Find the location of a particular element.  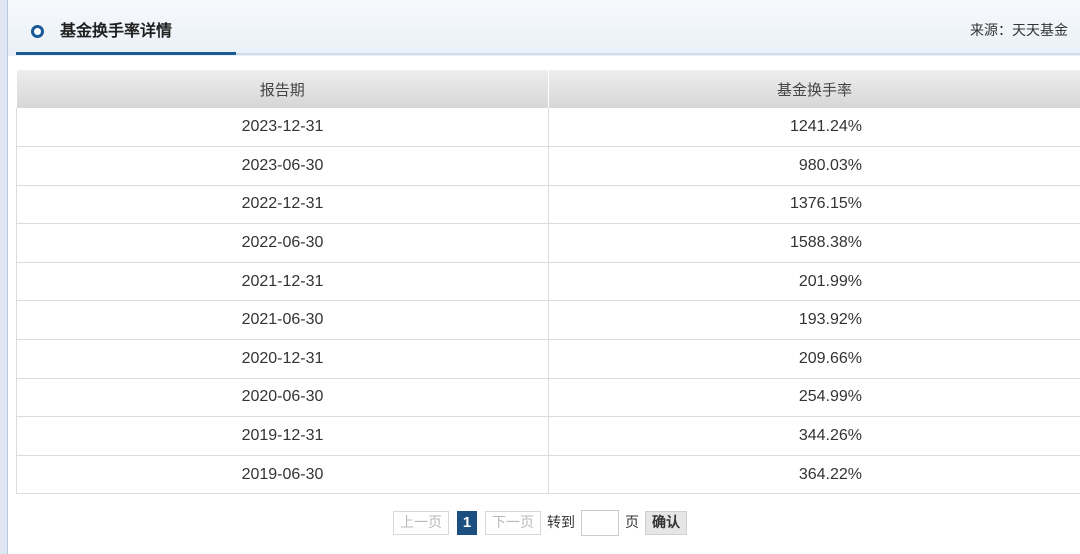

turnover-rate-cell: 364.22% is located at coordinates (814, 475).